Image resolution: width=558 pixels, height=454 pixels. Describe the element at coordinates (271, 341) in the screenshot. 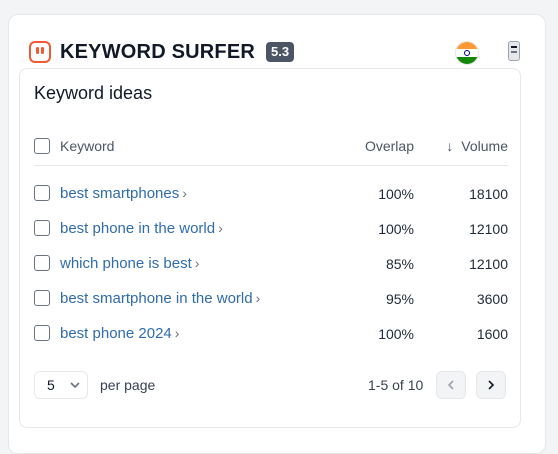

I see `table-row: best phone 2024 › 100% 1600` at that location.